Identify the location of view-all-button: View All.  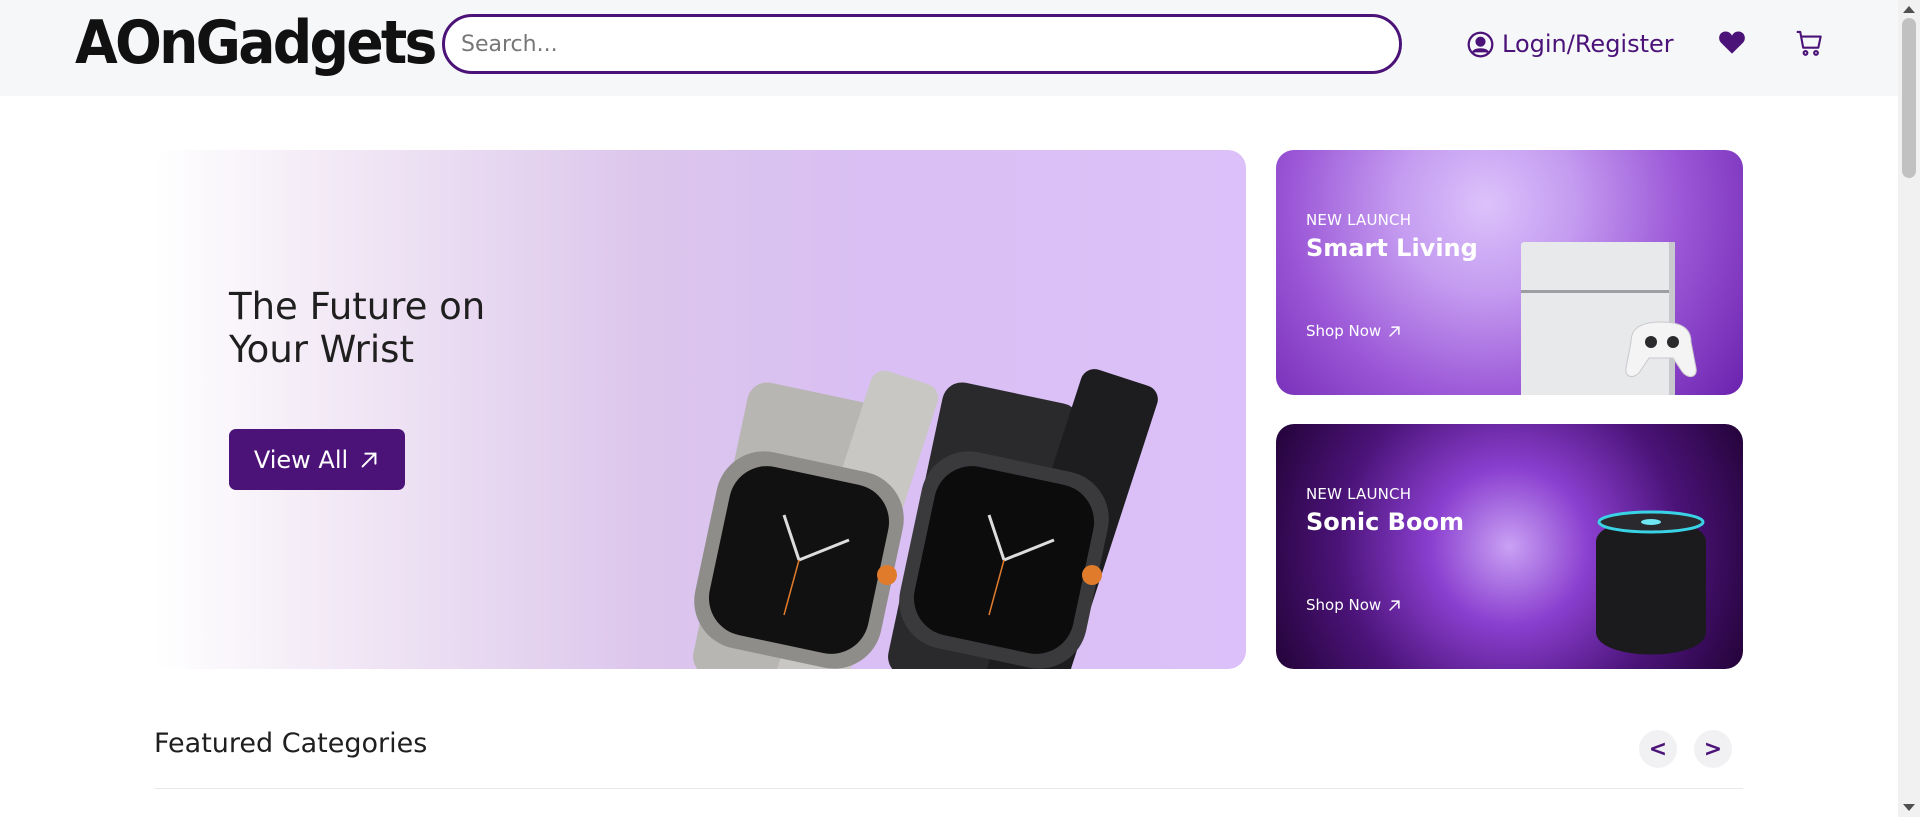
(317, 459).